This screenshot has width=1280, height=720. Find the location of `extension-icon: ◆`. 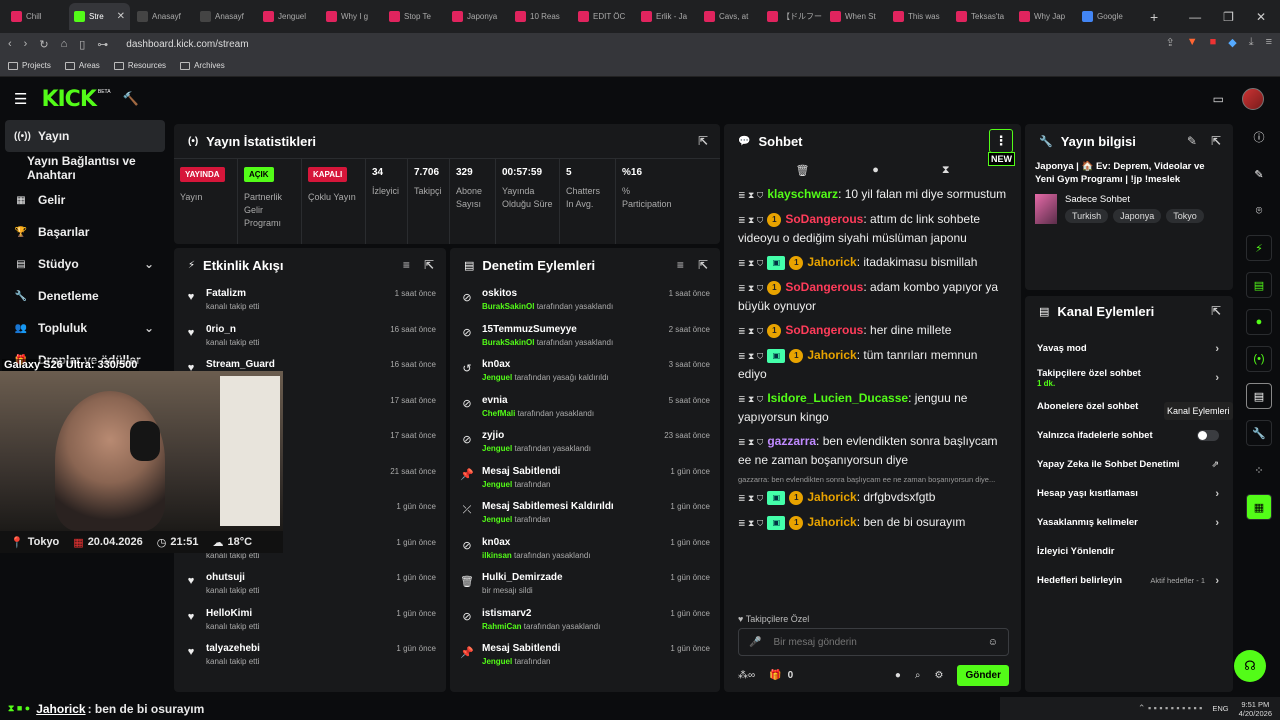

extension-icon: ◆ is located at coordinates (1232, 42).